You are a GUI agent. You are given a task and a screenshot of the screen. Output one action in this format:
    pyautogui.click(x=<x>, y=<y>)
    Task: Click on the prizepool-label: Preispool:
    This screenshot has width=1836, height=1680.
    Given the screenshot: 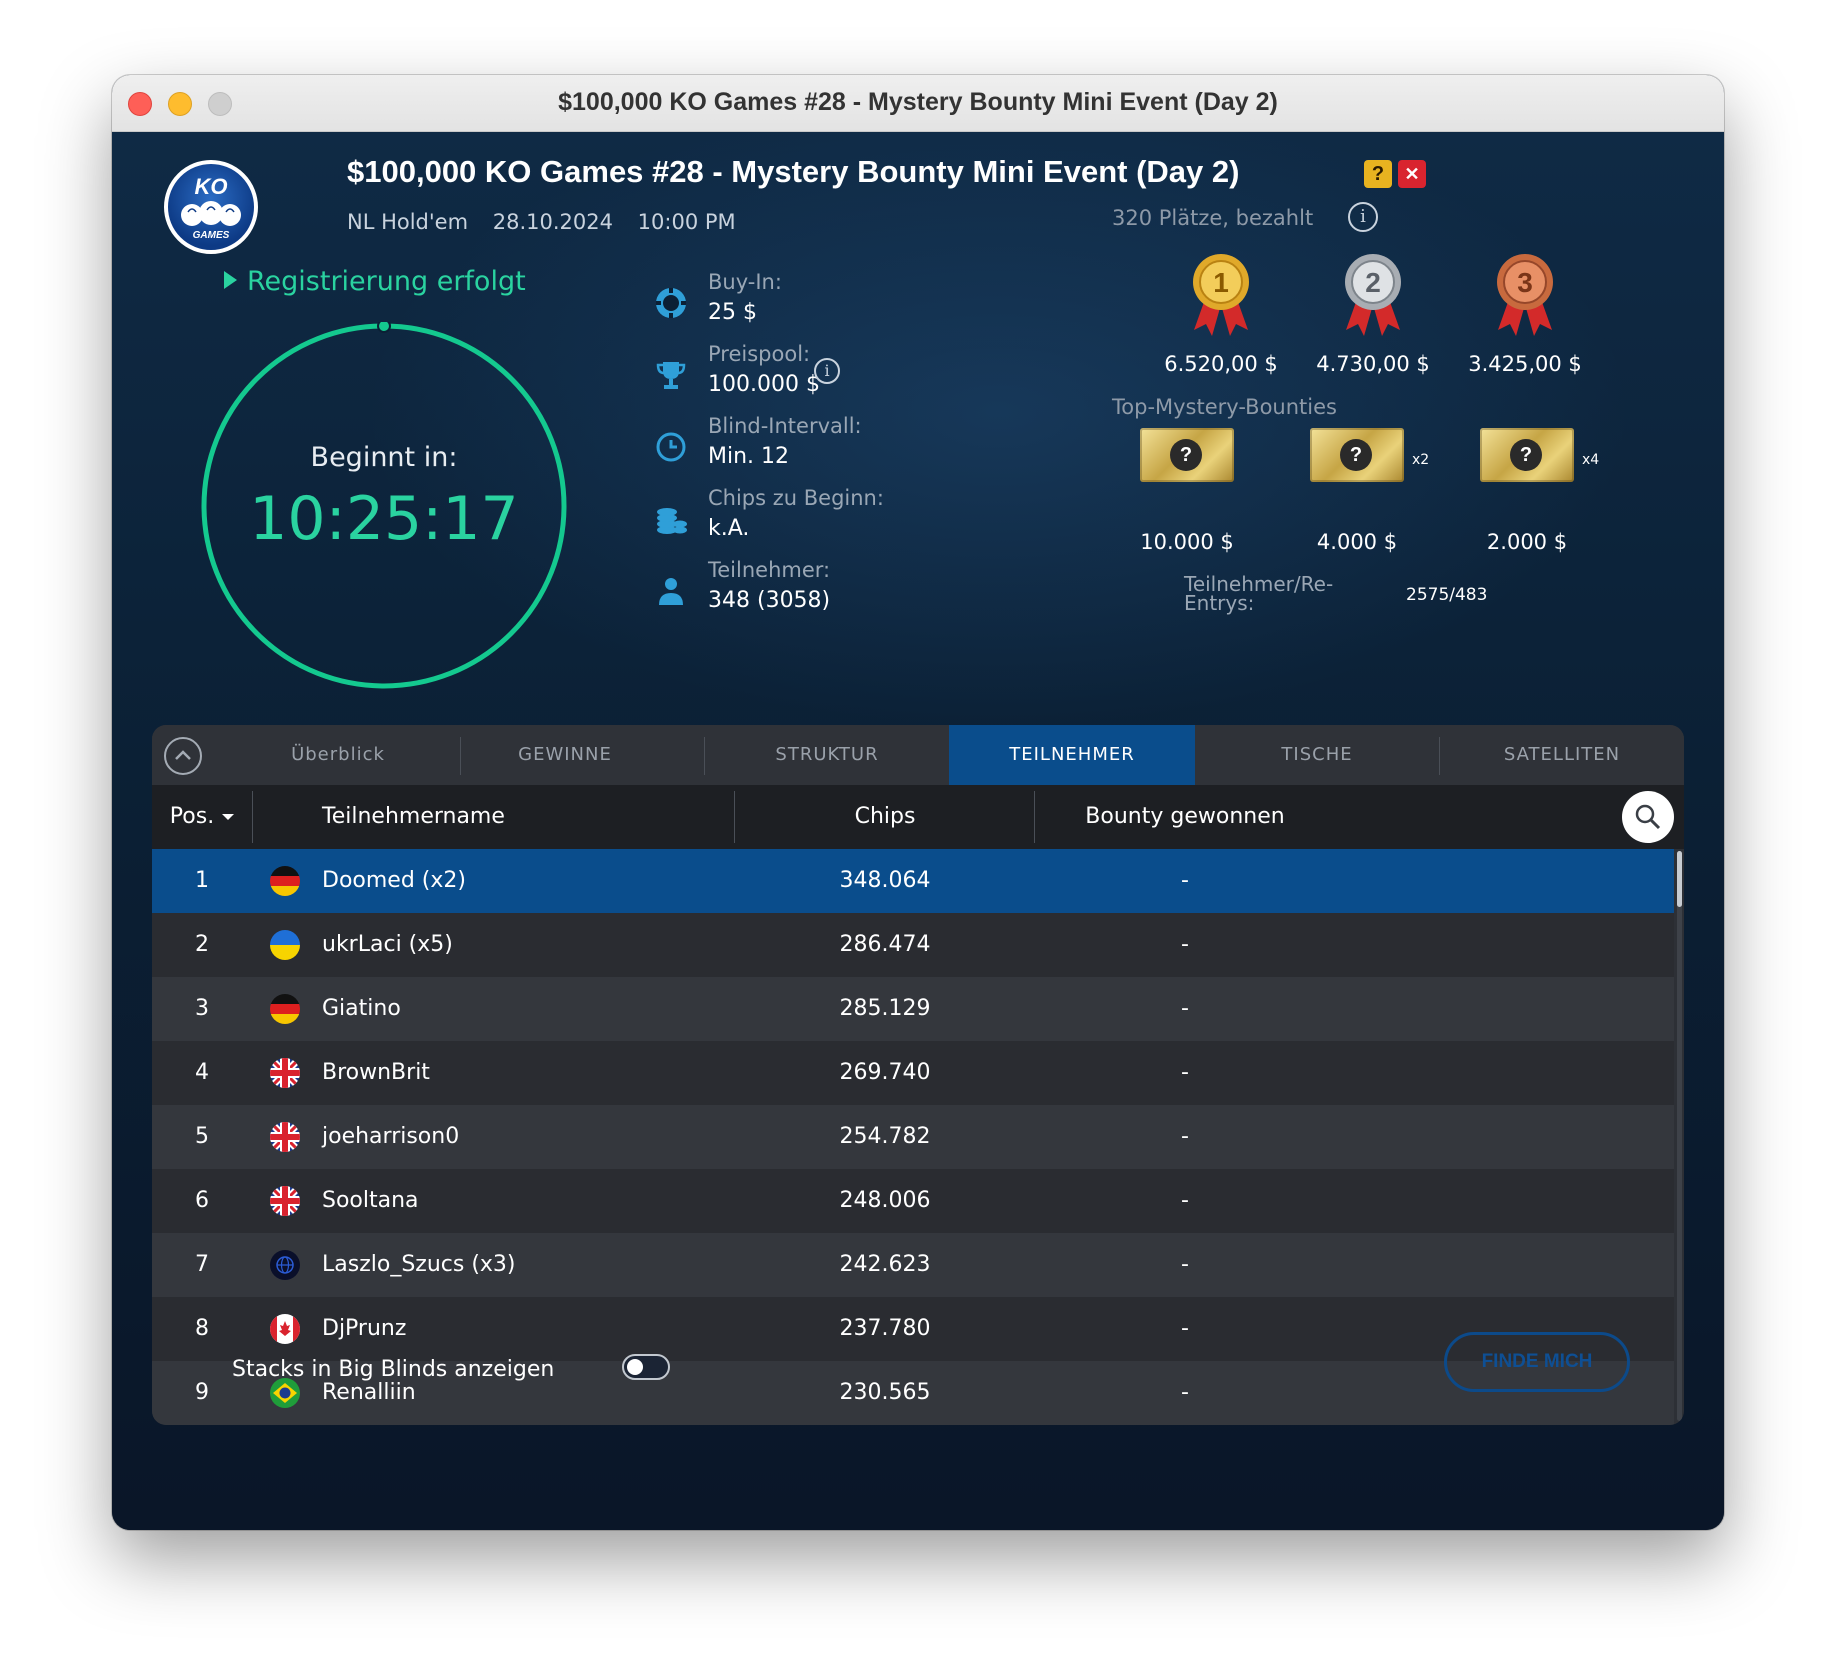 What is the action you would take?
    pyautogui.click(x=759, y=354)
    